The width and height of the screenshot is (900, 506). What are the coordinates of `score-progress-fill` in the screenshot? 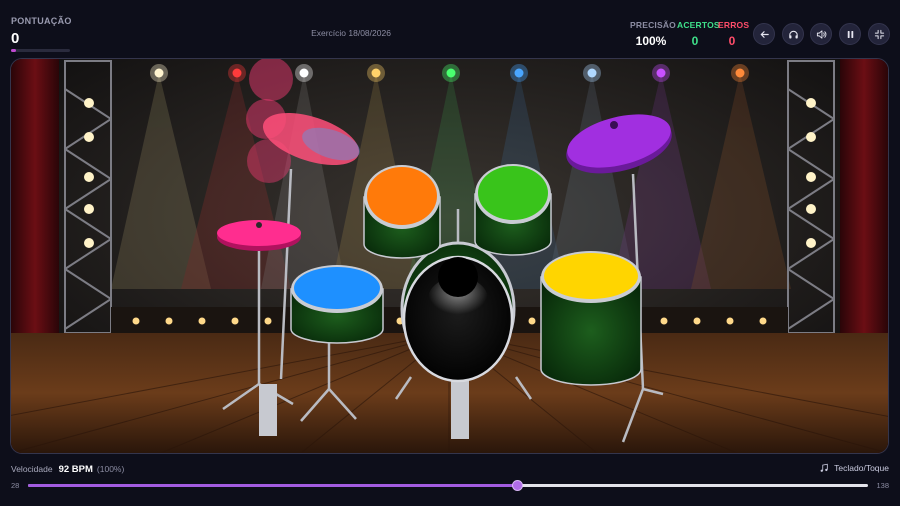 It's located at (13, 50).